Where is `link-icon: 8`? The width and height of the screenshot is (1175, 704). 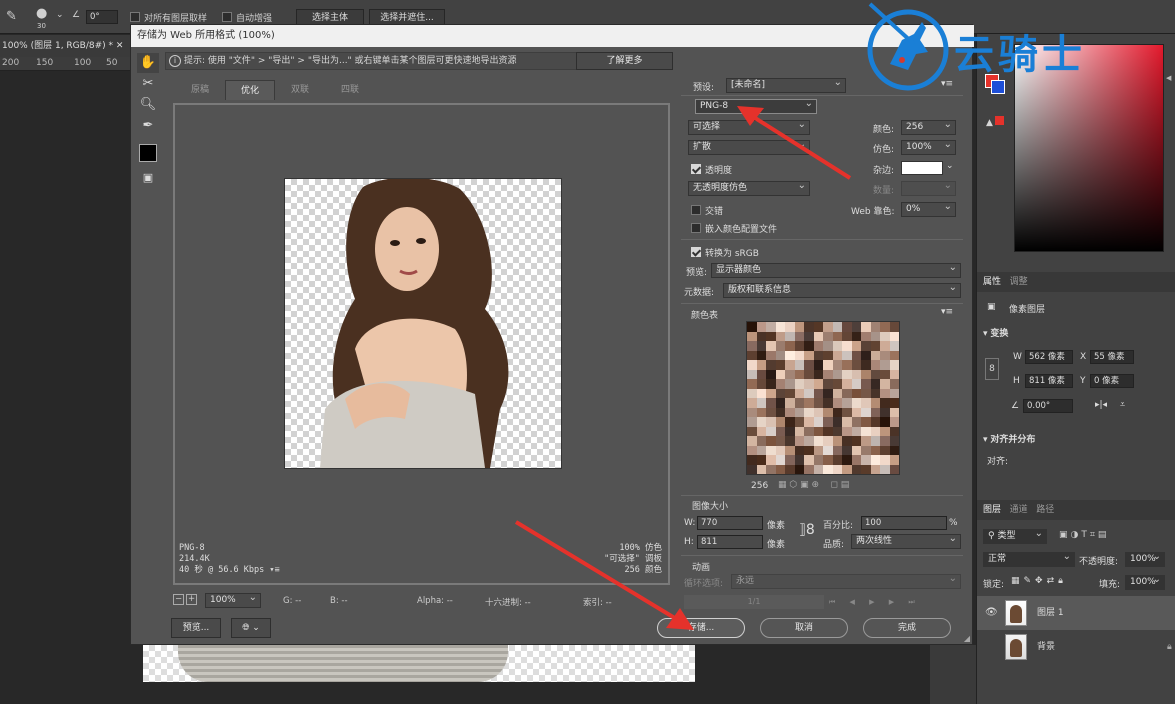
link-icon: 8 is located at coordinates (992, 369).